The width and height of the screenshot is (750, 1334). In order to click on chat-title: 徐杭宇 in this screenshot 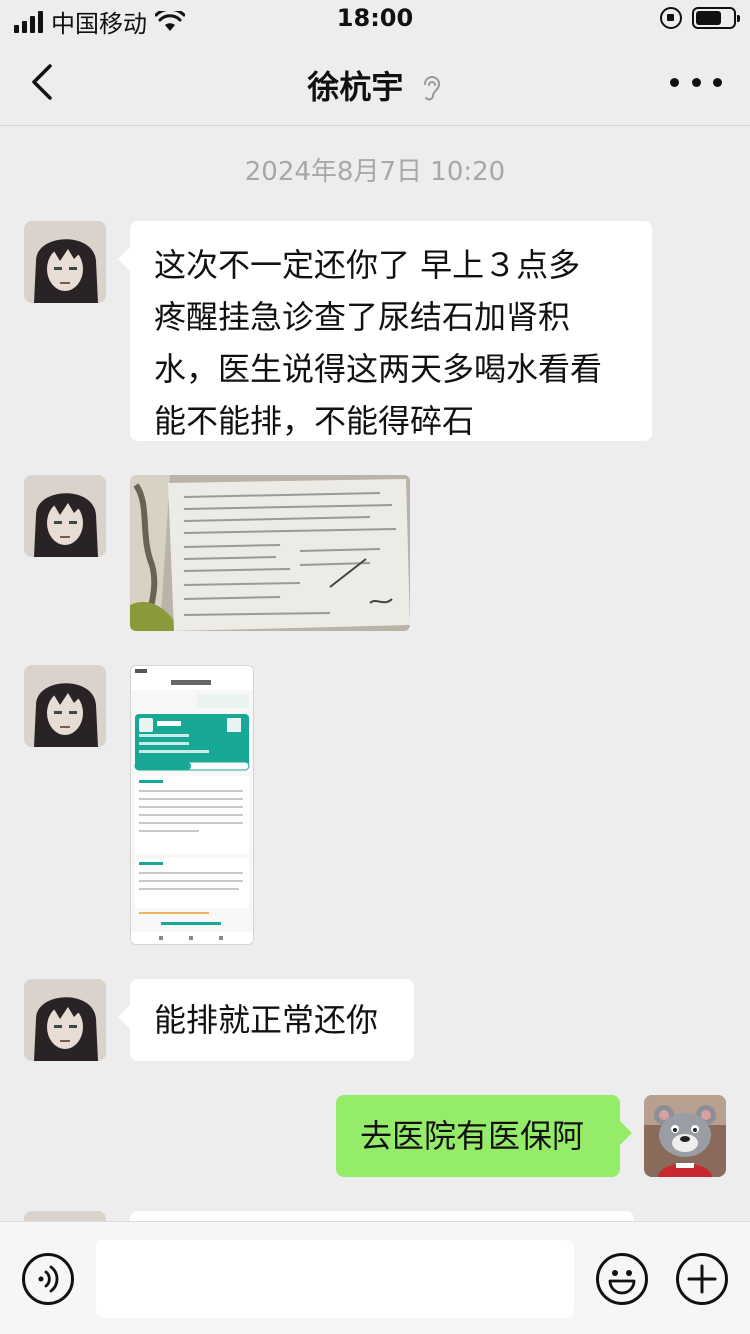, I will do `click(355, 87)`.